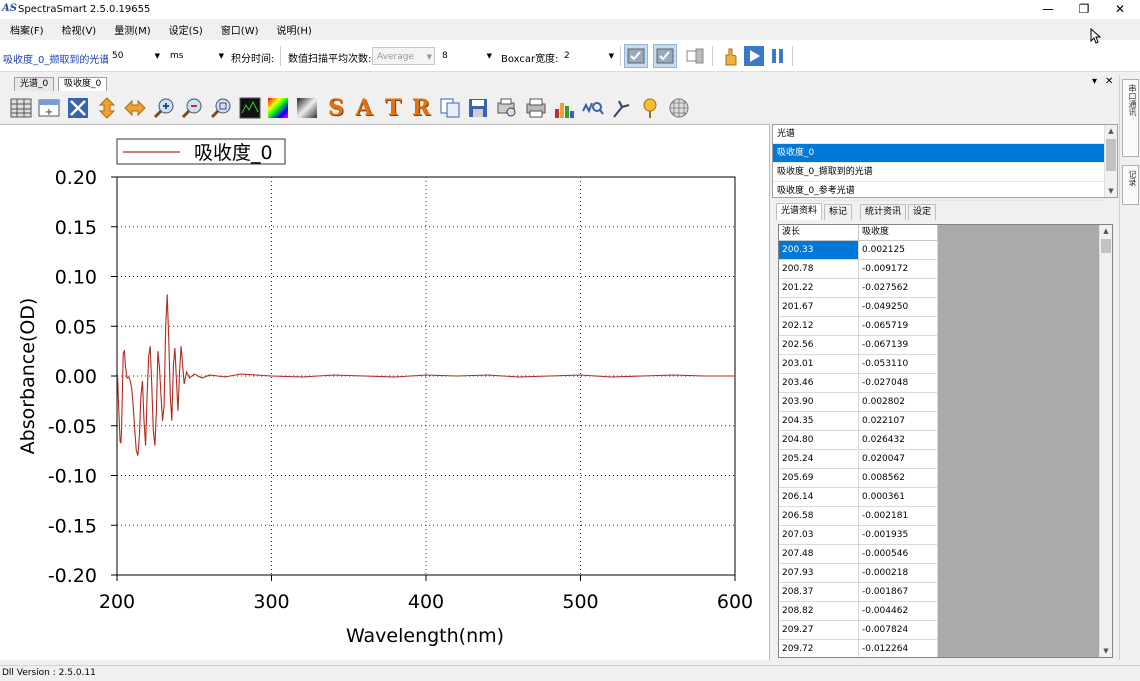  I want to click on absorbance-cell: 0.020047, so click(898, 459).